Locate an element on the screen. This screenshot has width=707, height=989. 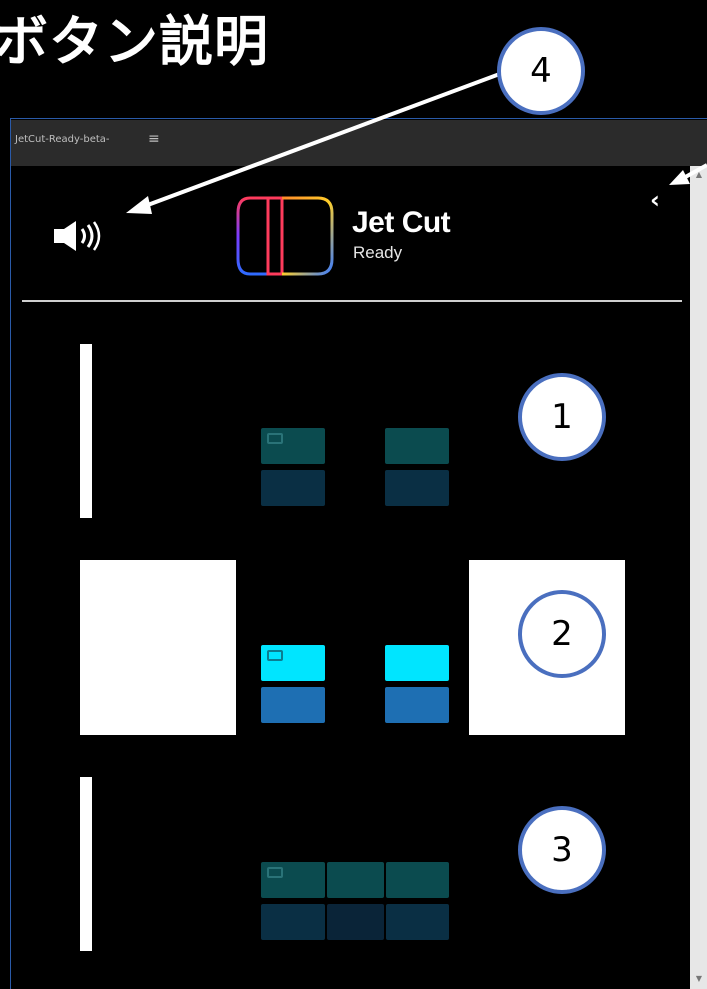
mode2-video-clip-b is located at coordinates (417, 663).